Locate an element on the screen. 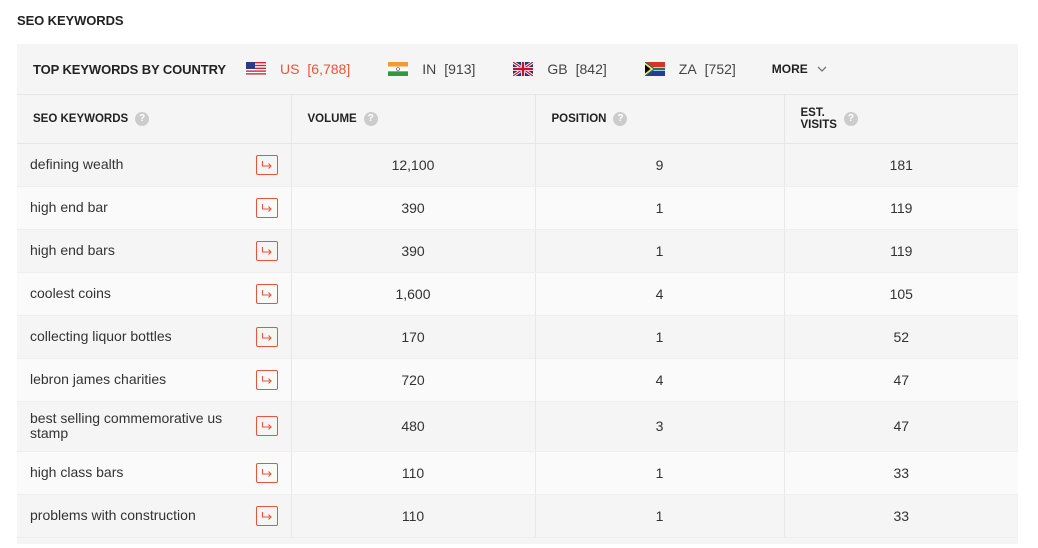 The width and height of the screenshot is (1038, 548). south-africa-flag-icon is located at coordinates (654, 69).